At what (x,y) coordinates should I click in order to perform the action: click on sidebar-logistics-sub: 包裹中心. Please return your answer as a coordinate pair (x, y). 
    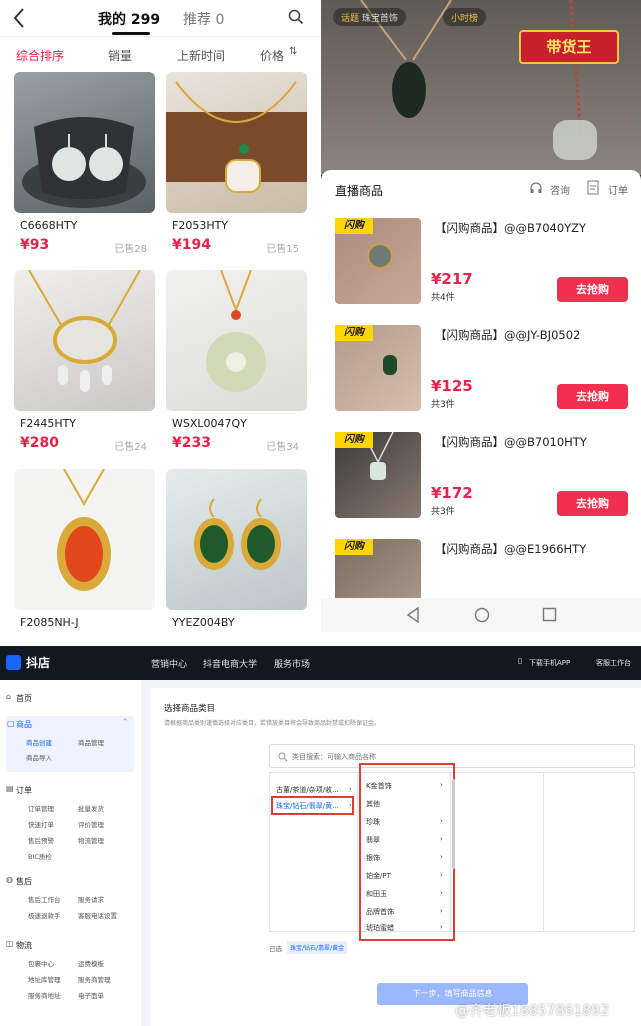
    Looking at the image, I should click on (41, 963).